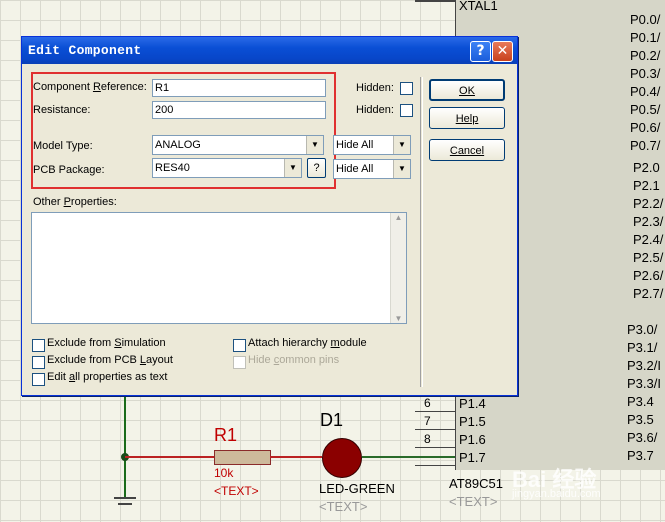  Describe the element at coordinates (646, 167) in the screenshot. I see `pin-label: P2.0` at that location.